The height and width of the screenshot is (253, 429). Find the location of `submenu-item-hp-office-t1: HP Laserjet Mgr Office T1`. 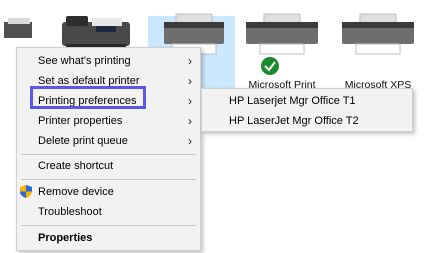

submenu-item-hp-office-t1: HP Laserjet Mgr Office T1 is located at coordinates (307, 101).